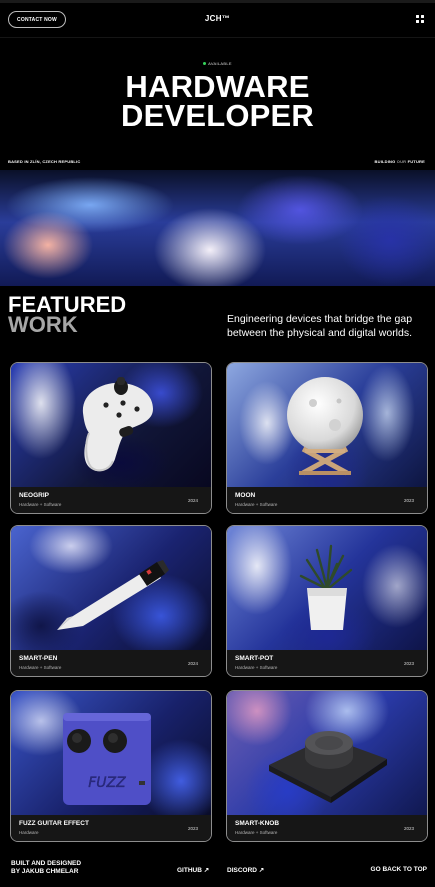 This screenshot has width=435, height=887. Describe the element at coordinates (193, 870) in the screenshot. I see `github-link: GITHUB ↗` at that location.